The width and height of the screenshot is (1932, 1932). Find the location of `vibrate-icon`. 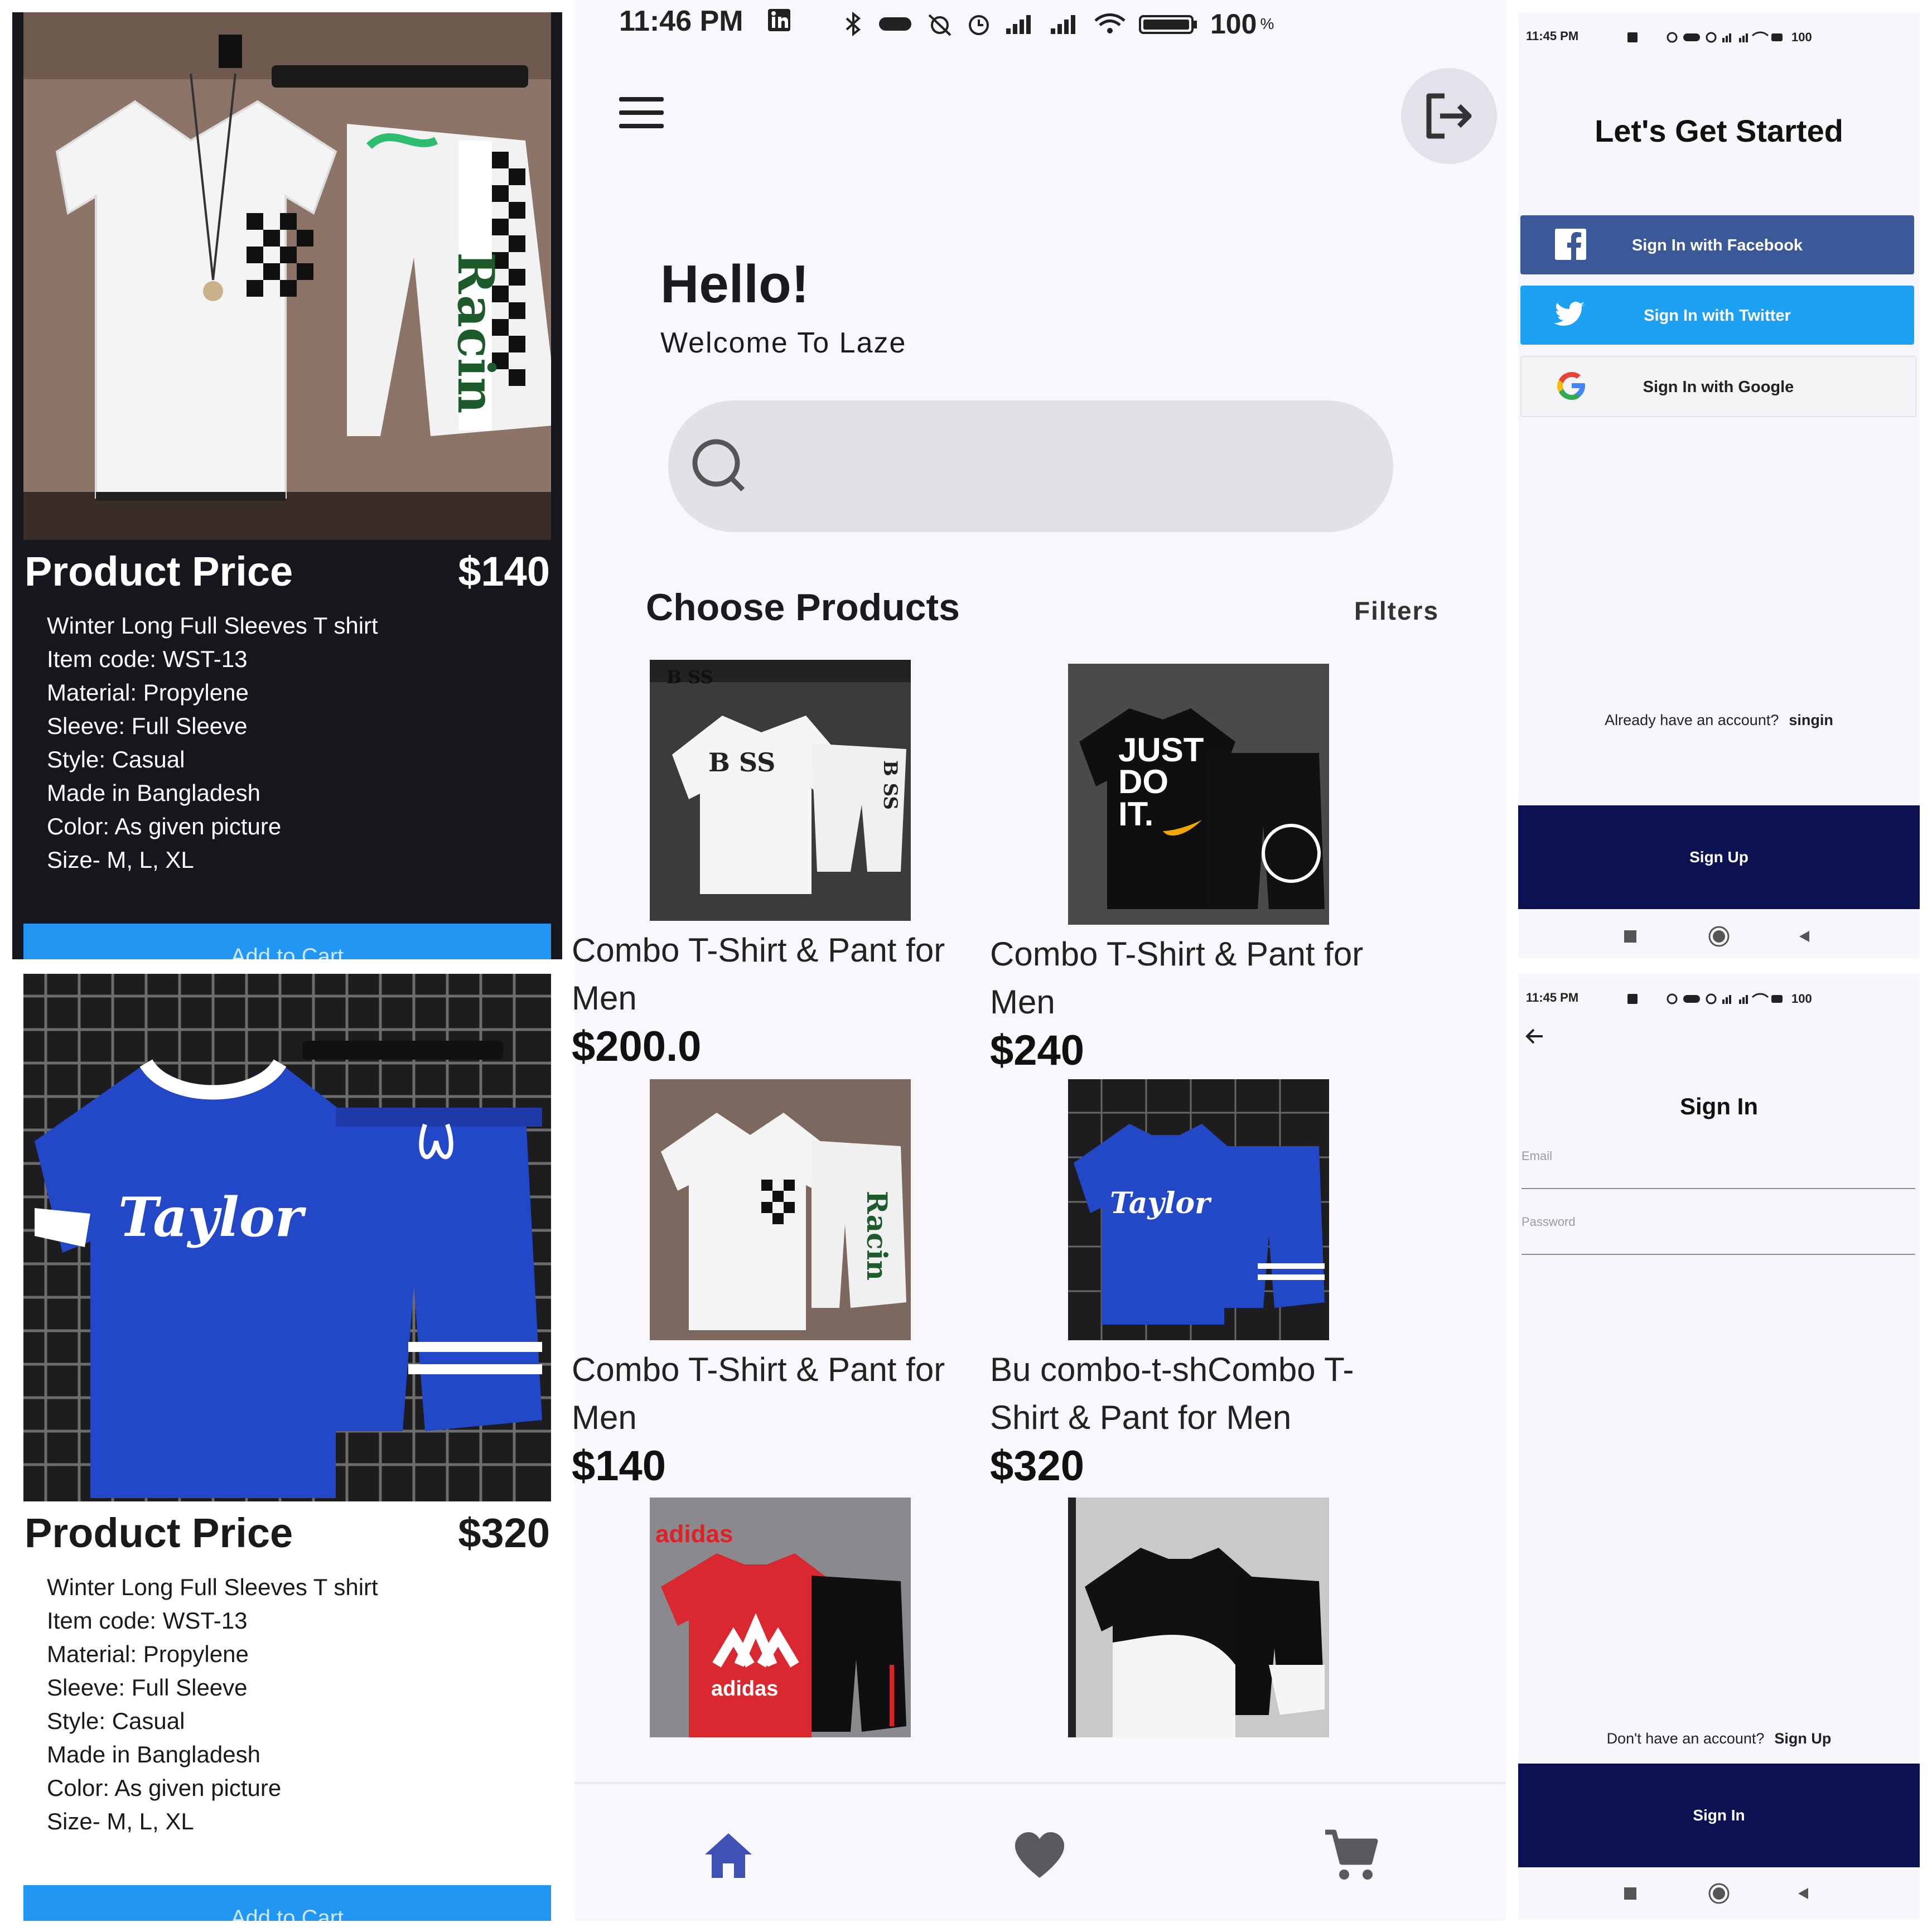

vibrate-icon is located at coordinates (895, 24).